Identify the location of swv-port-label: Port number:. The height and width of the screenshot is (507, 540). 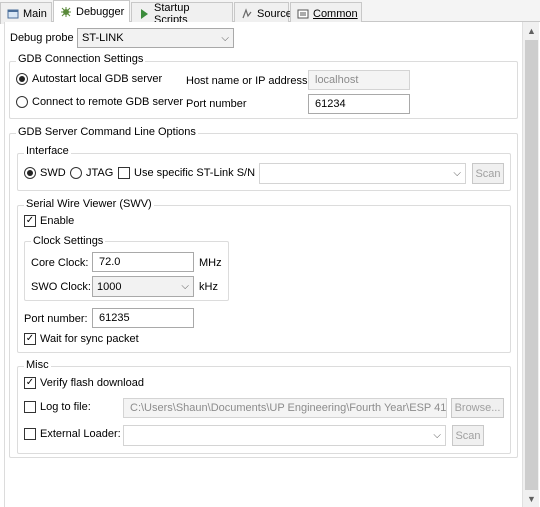
(56, 319).